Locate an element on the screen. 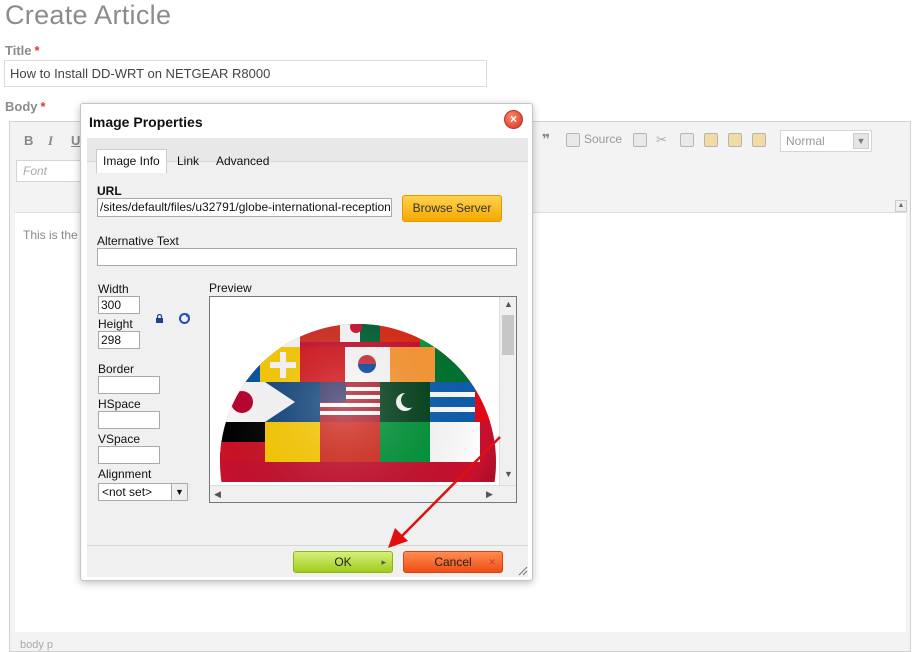 The width and height of the screenshot is (913, 652). resize-grip-icon is located at coordinates (522, 570).